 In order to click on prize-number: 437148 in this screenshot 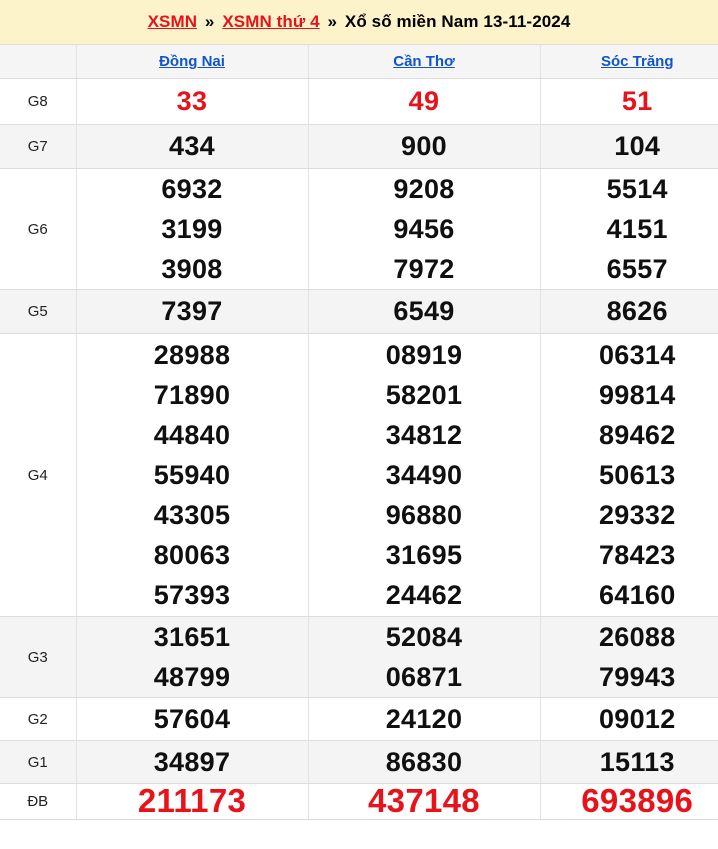, I will do `click(424, 800)`.